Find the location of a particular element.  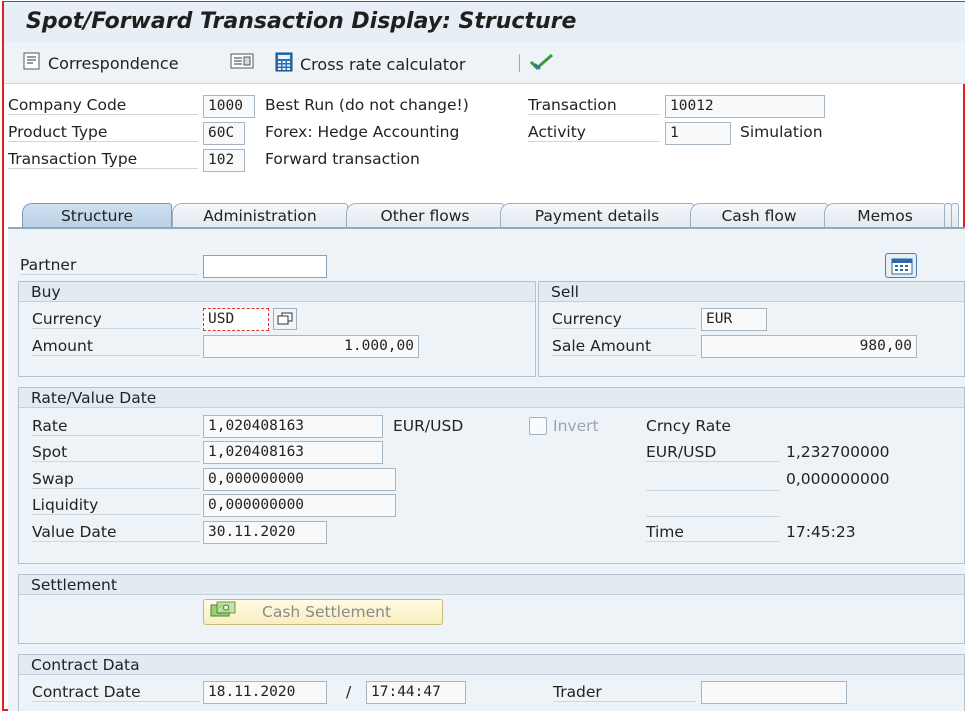

copy-button is located at coordinates (285, 319).